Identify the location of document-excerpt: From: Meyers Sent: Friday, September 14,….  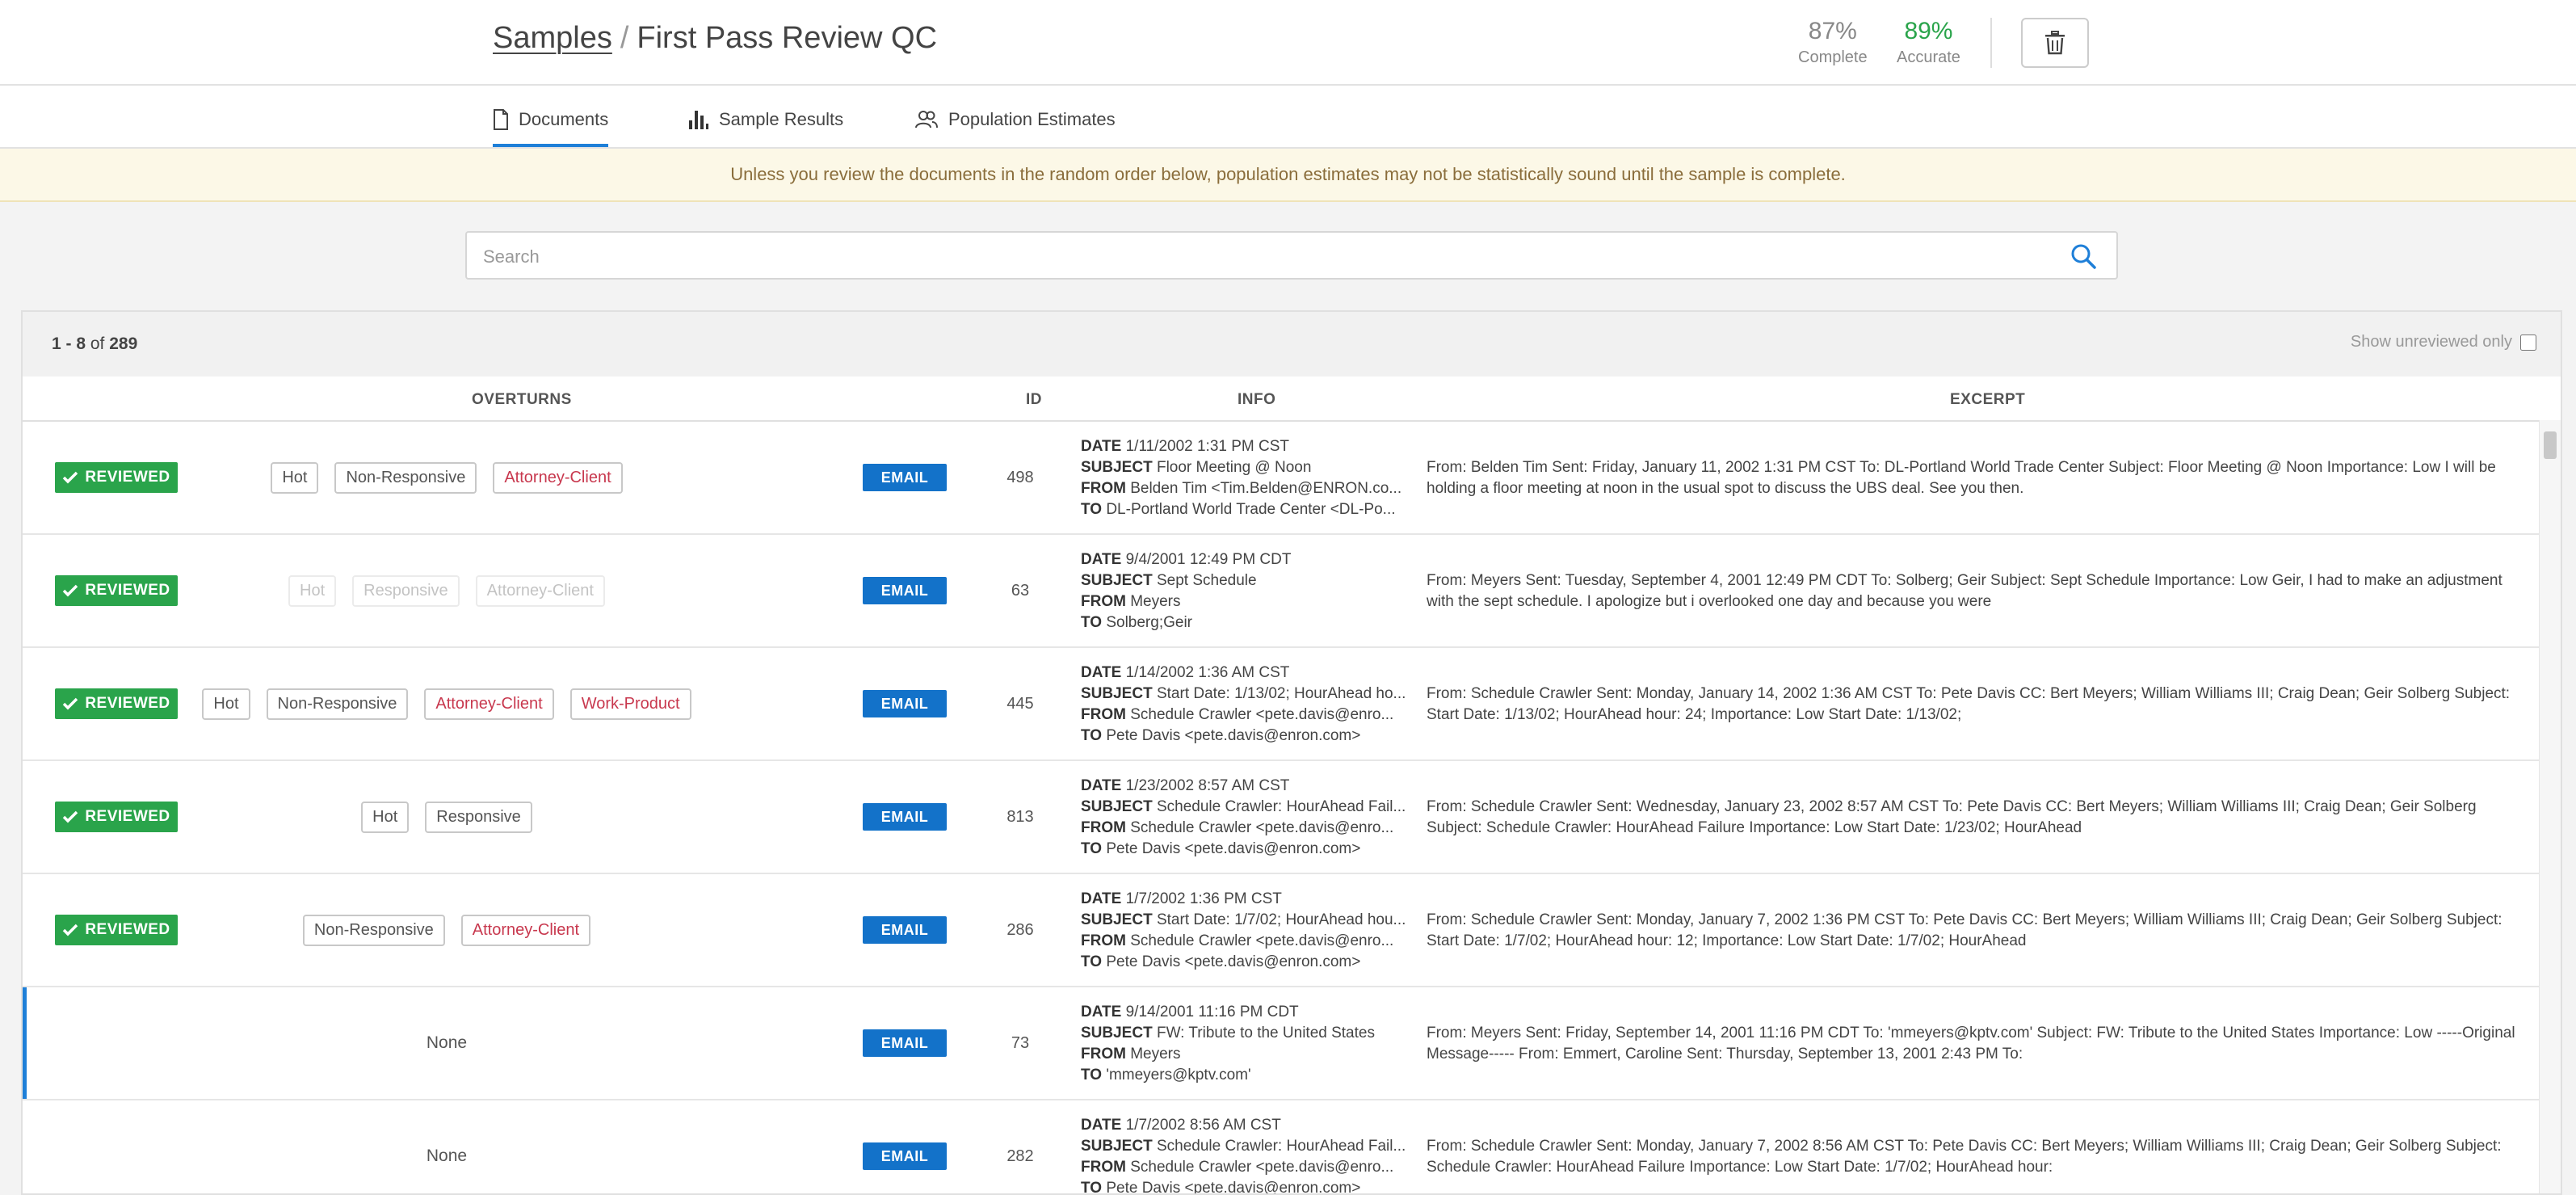
(1971, 1043).